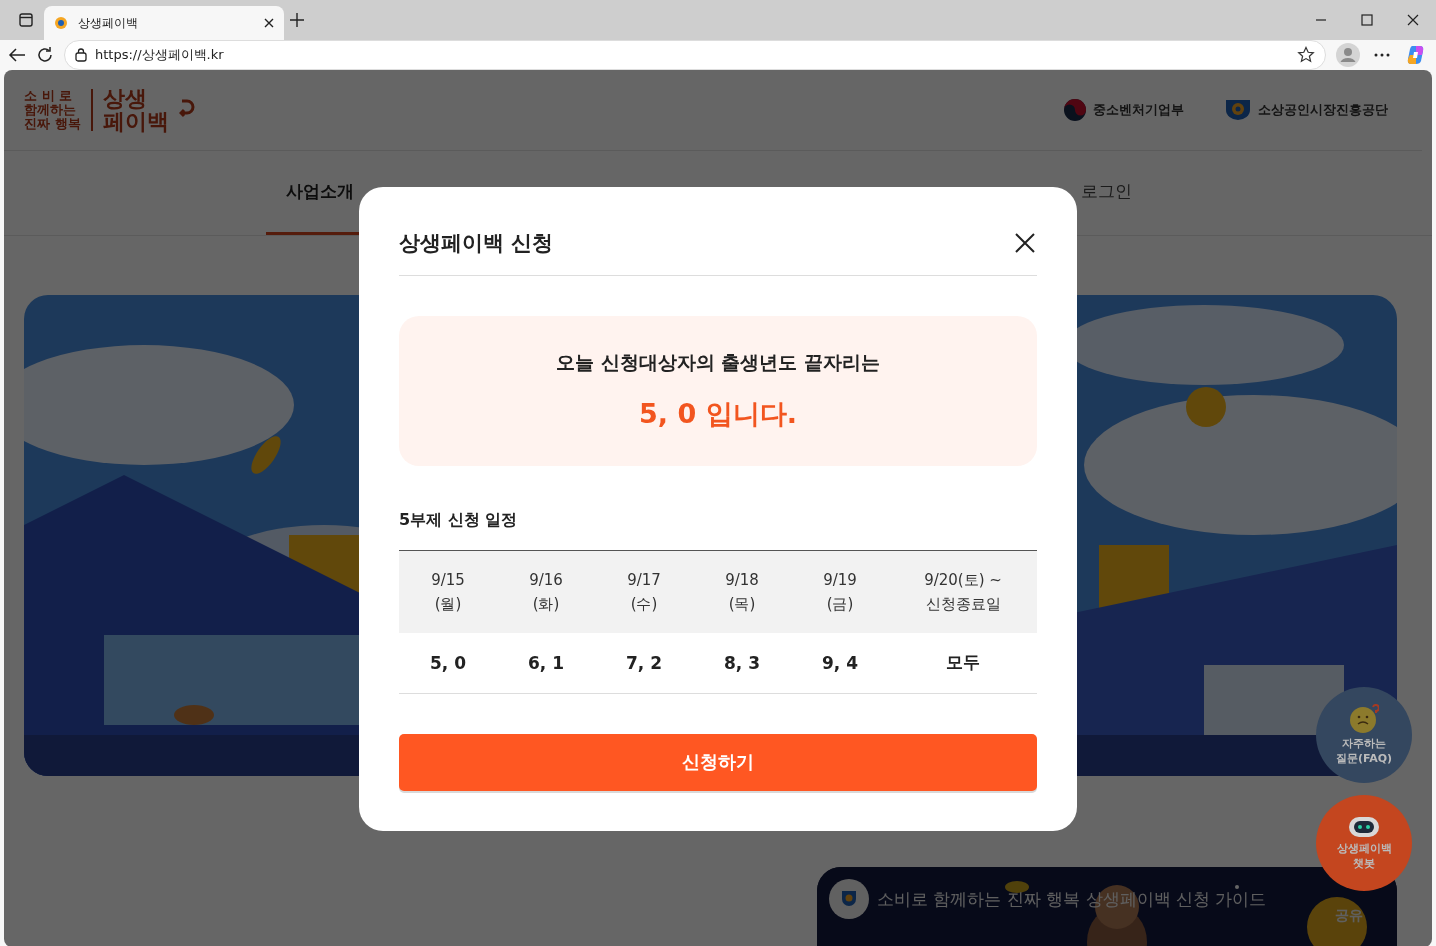  Describe the element at coordinates (718, 362) in the screenshot. I see `notice-text: 오늘 신청대상자의 출생년도 끝자리는` at that location.